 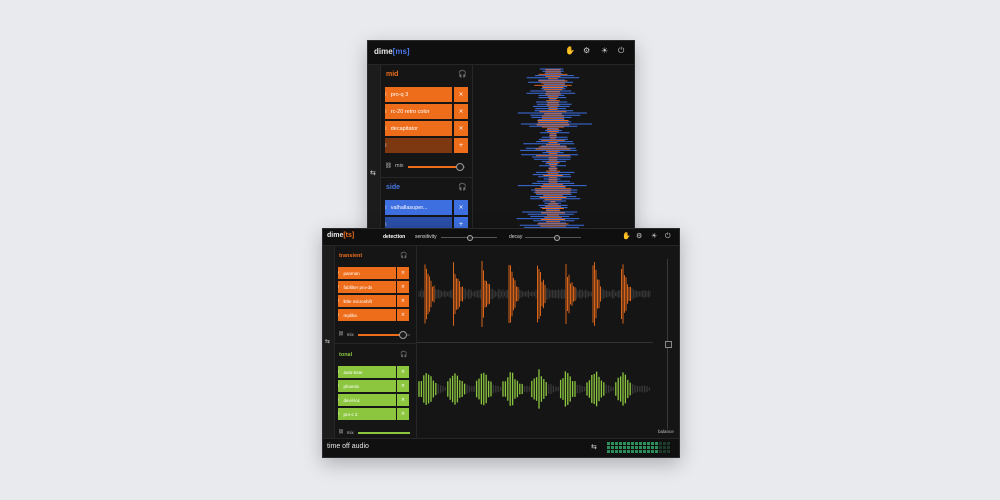 What do you see at coordinates (556, 238) in the screenshot?
I see `decay-knob` at bounding box center [556, 238].